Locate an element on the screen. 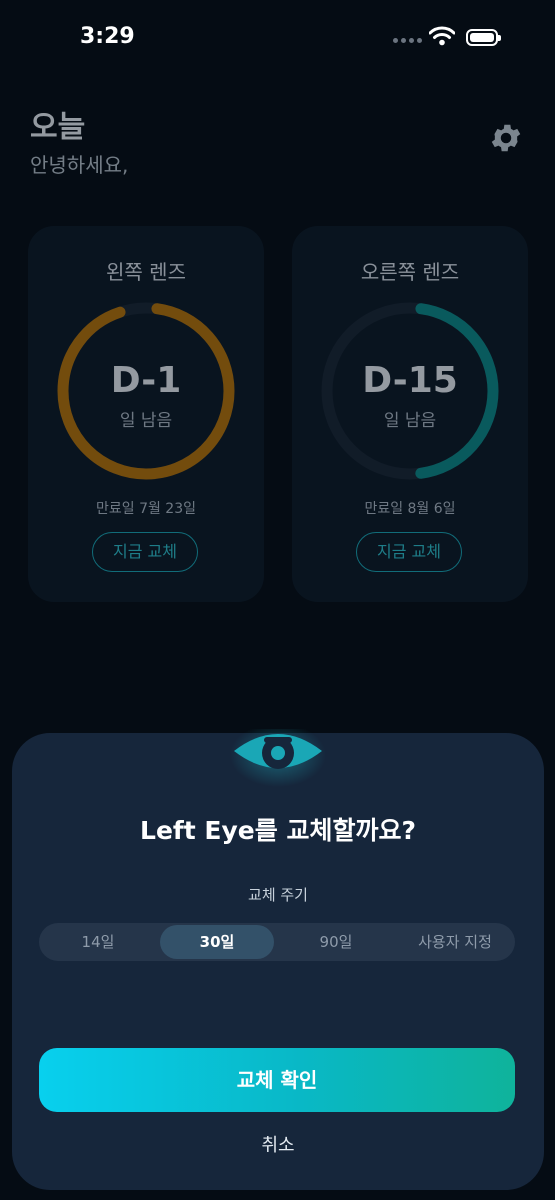 This screenshot has height=1200, width=555. status-bar: 3:29 is located at coordinates (277, 40).